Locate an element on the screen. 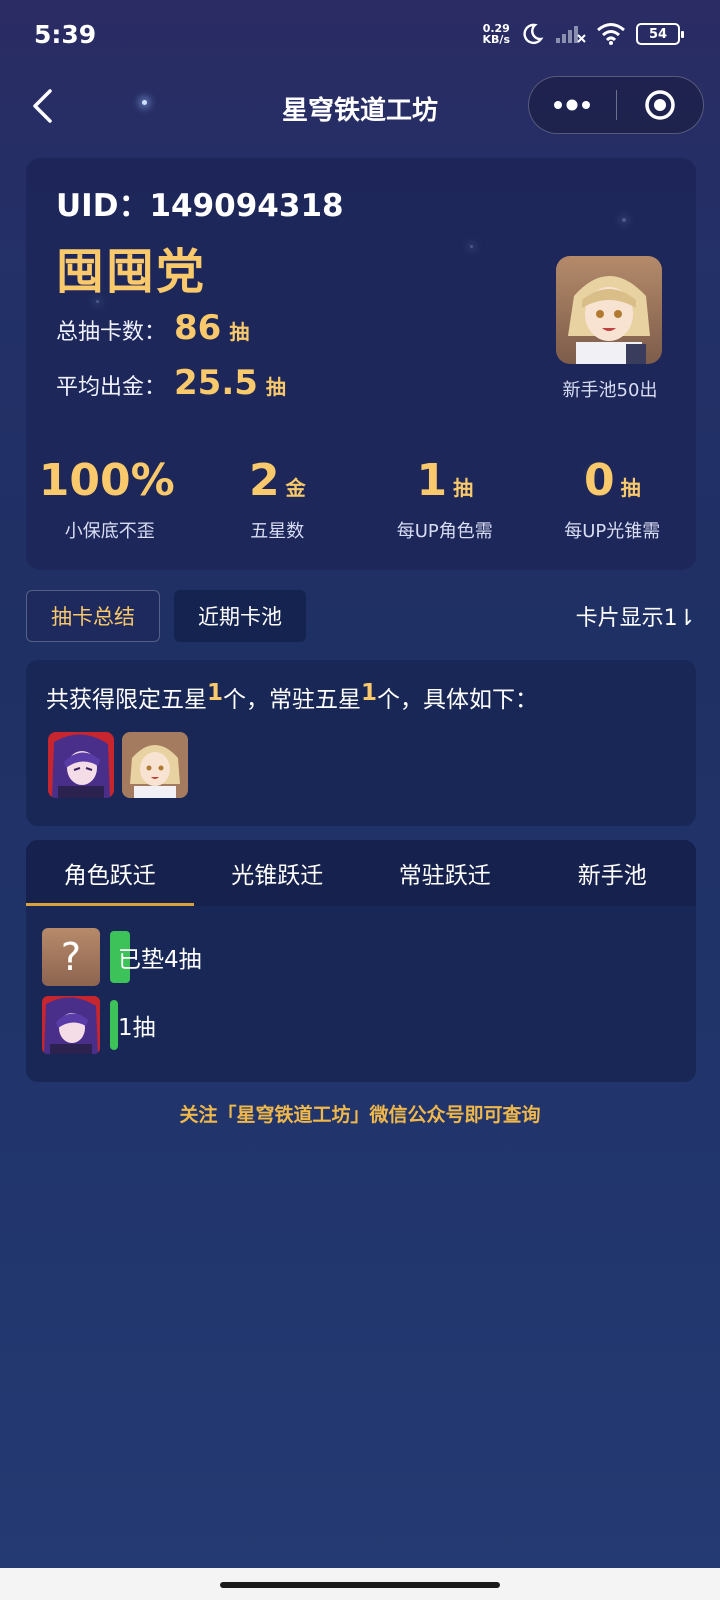 The height and width of the screenshot is (1600, 720). tab-standard-warp: 常驻跃迁 is located at coordinates (445, 873).